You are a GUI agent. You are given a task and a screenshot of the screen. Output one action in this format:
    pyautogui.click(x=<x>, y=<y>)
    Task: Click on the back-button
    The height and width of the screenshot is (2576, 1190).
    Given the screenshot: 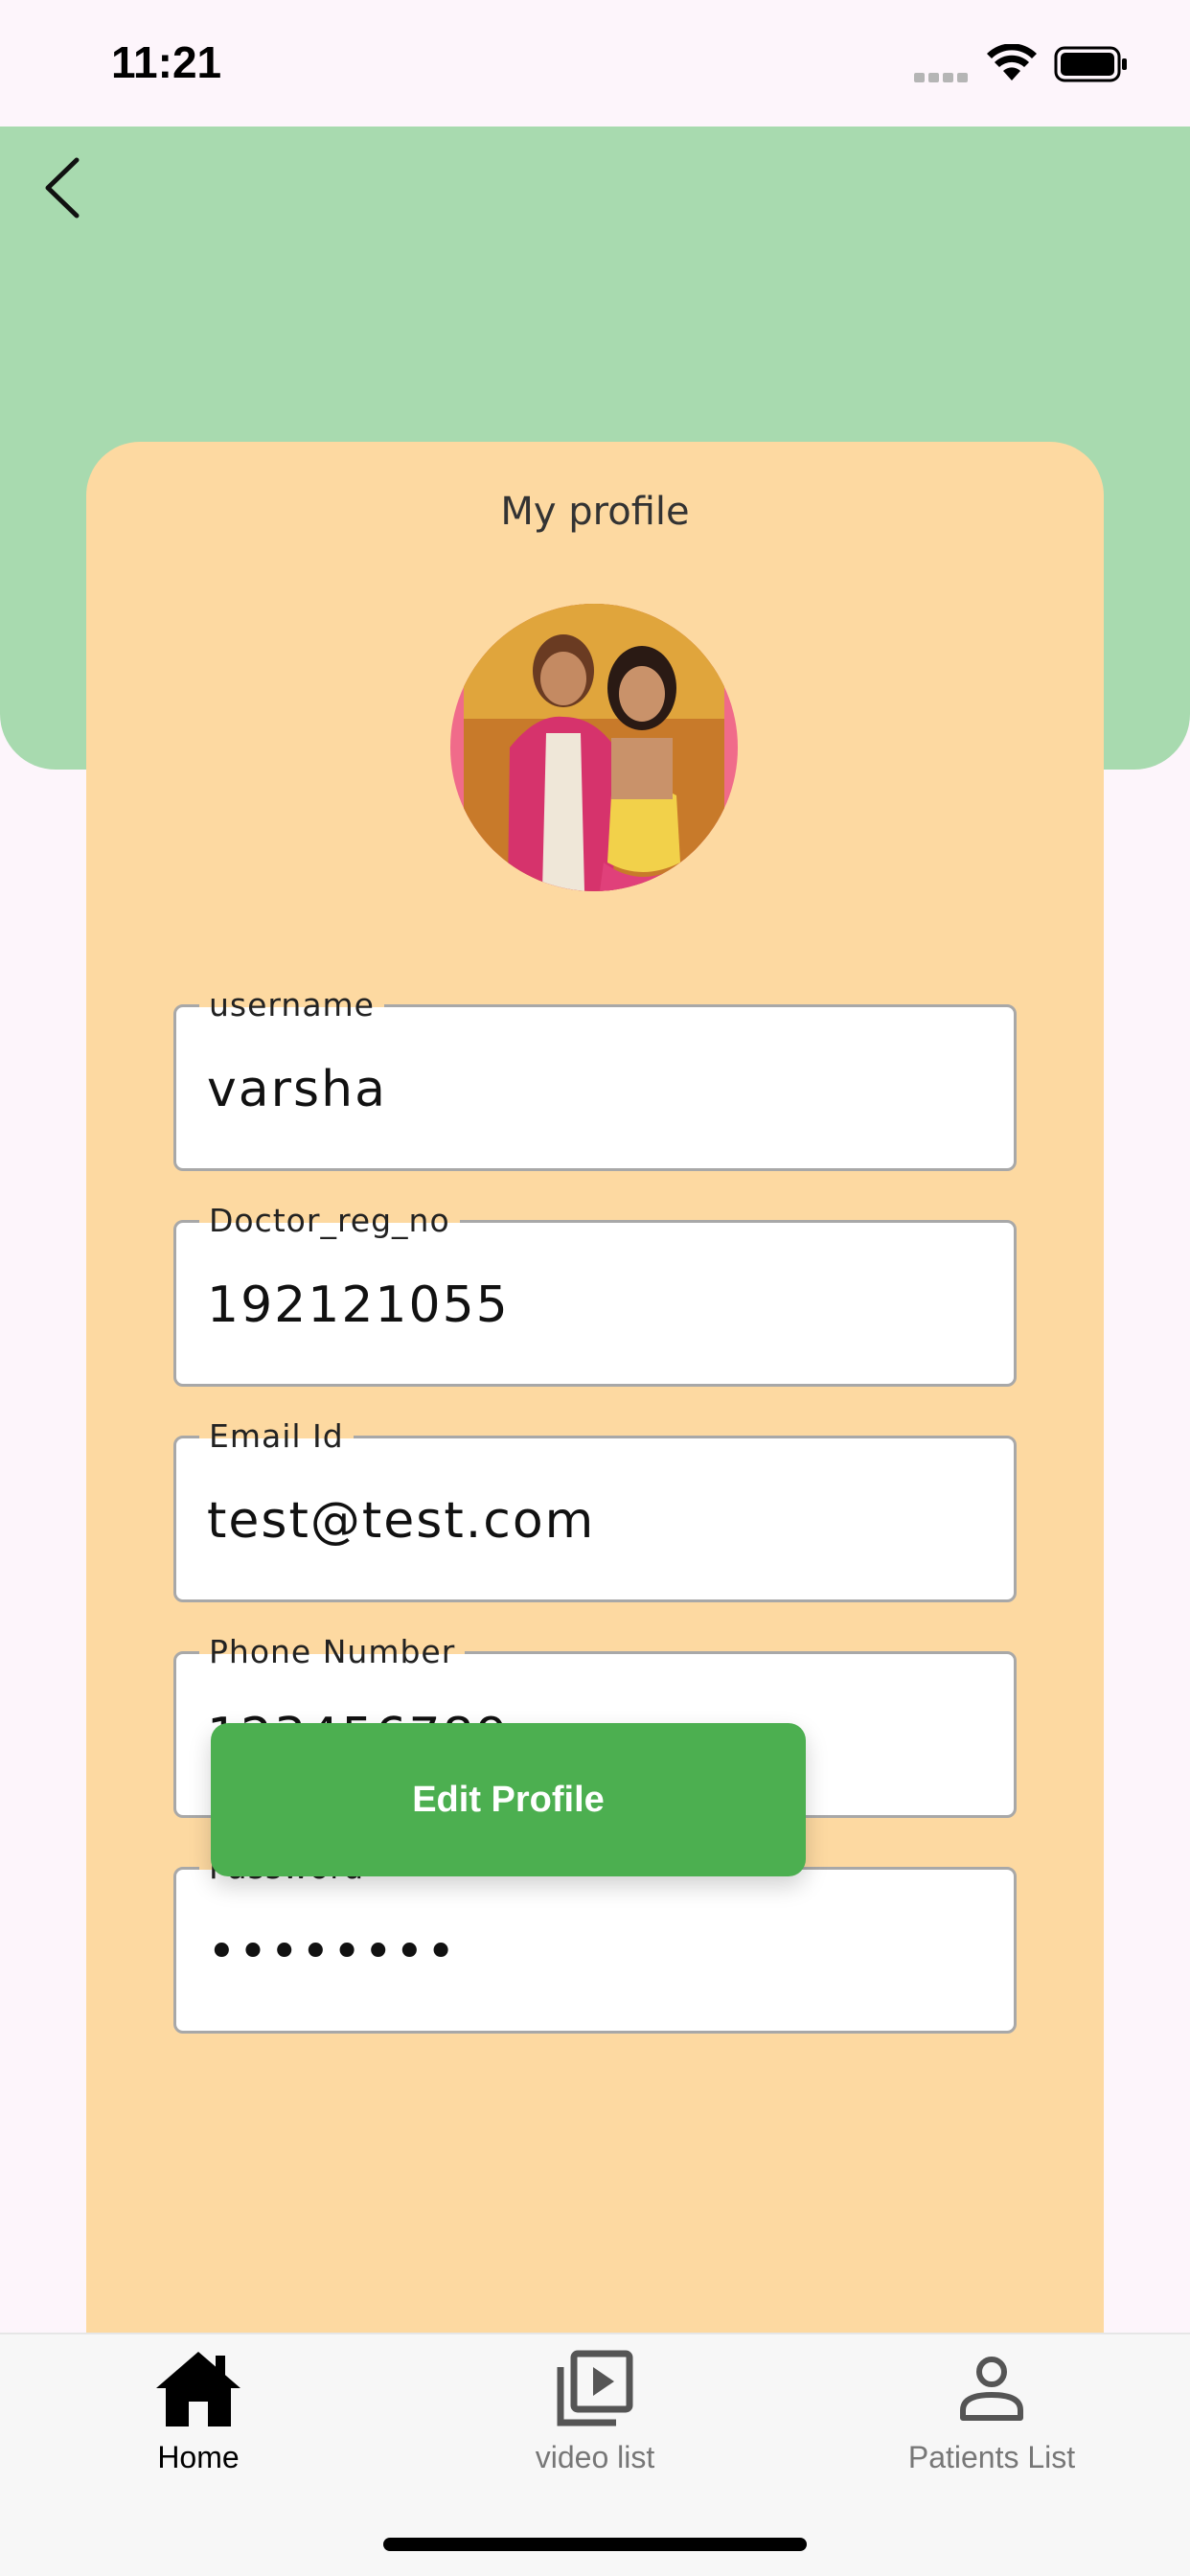 What is the action you would take?
    pyautogui.click(x=63, y=187)
    